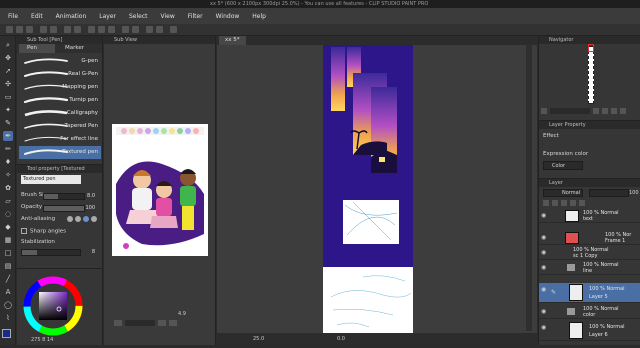 The width and height of the screenshot is (640, 348). Describe the element at coordinates (634, 193) in the screenshot. I see `layer-opacity-value: 100` at that location.